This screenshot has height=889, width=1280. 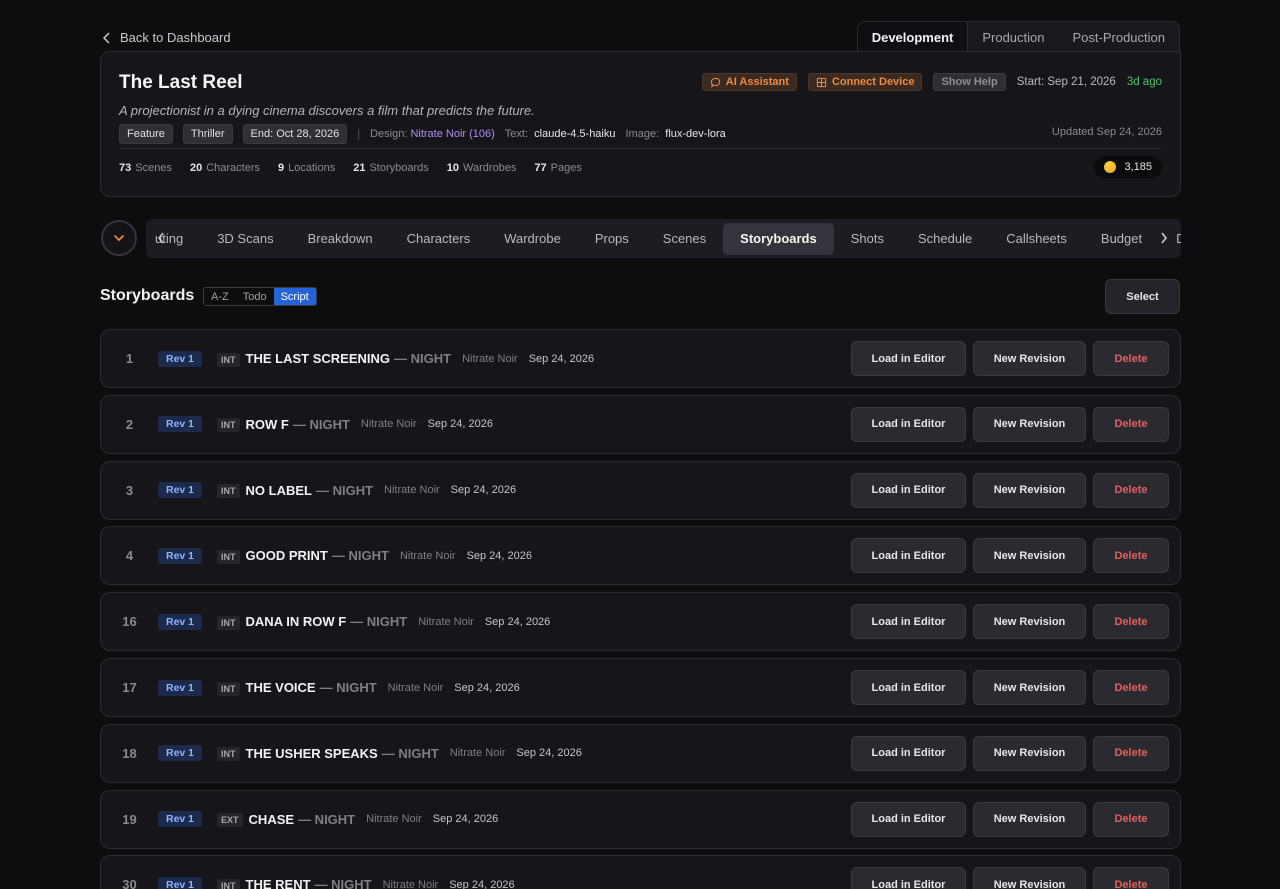 What do you see at coordinates (1013, 37) in the screenshot?
I see `tab-production: Production` at bounding box center [1013, 37].